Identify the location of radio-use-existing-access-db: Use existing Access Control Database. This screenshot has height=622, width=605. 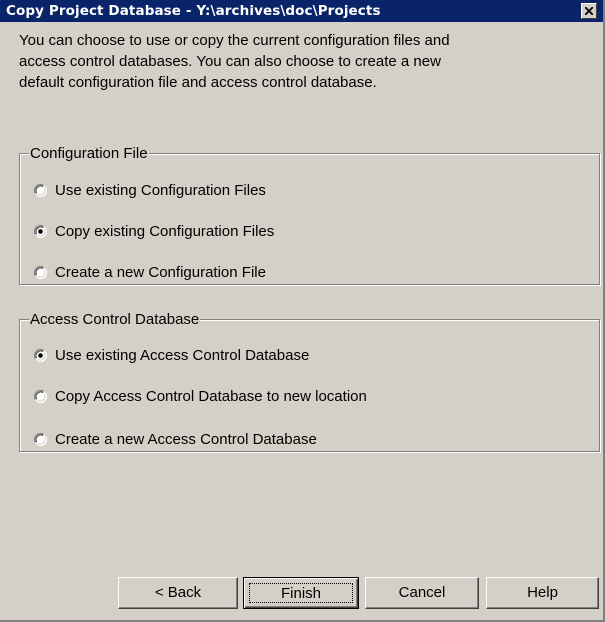
(171, 355).